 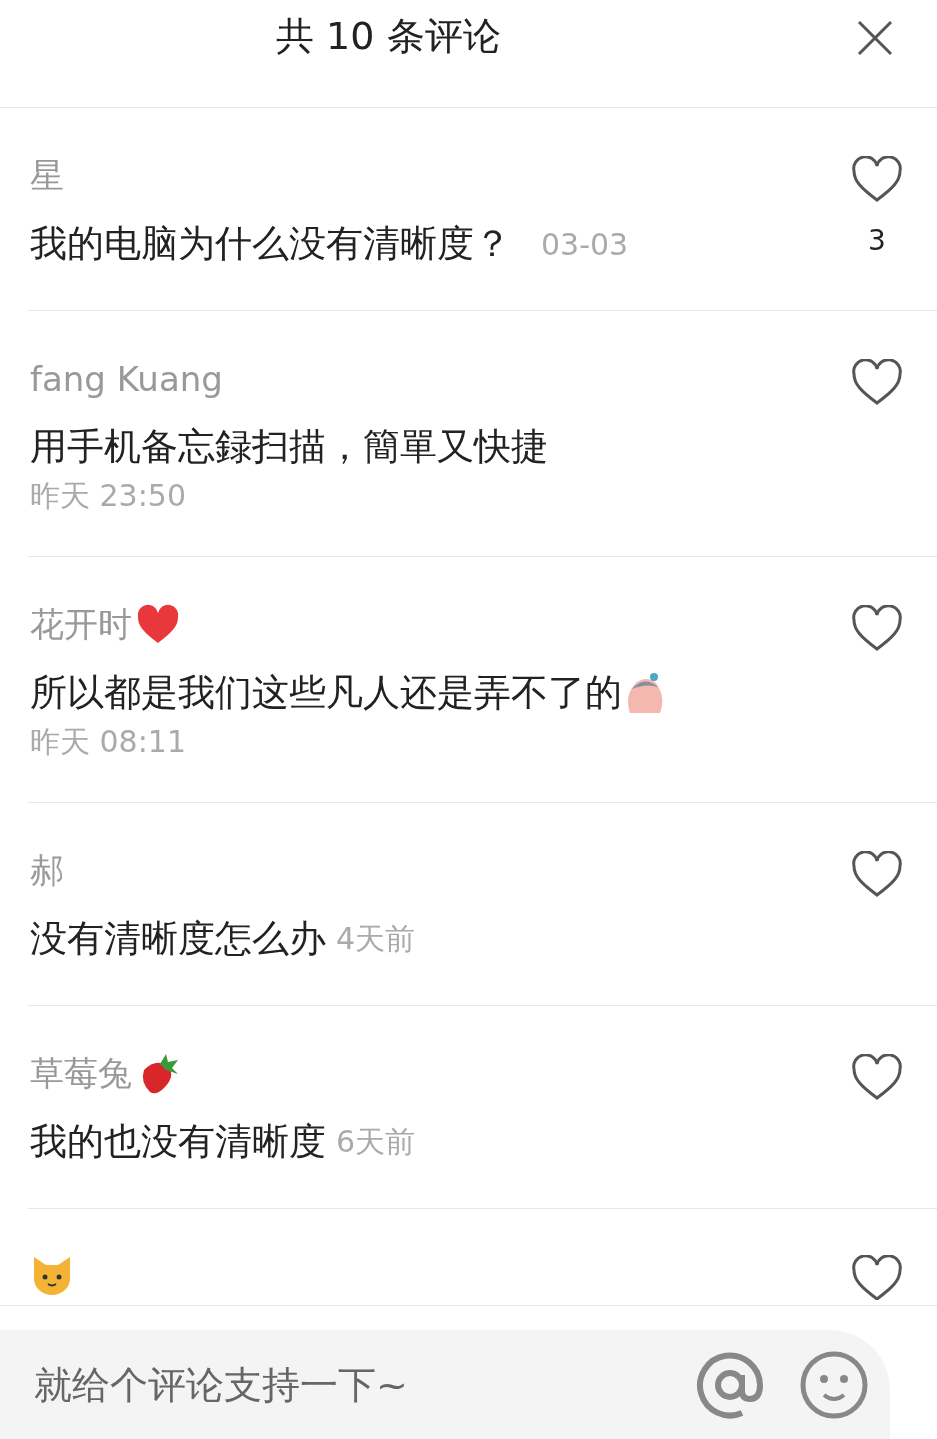 I want to click on comment-time: 昨天 08:11, so click(x=108, y=742).